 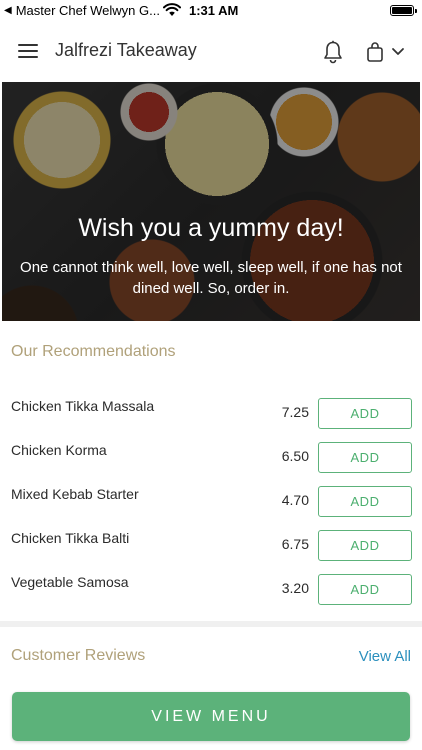 What do you see at coordinates (126, 50) in the screenshot?
I see `page-title: Jalfrezi Takeaway` at bounding box center [126, 50].